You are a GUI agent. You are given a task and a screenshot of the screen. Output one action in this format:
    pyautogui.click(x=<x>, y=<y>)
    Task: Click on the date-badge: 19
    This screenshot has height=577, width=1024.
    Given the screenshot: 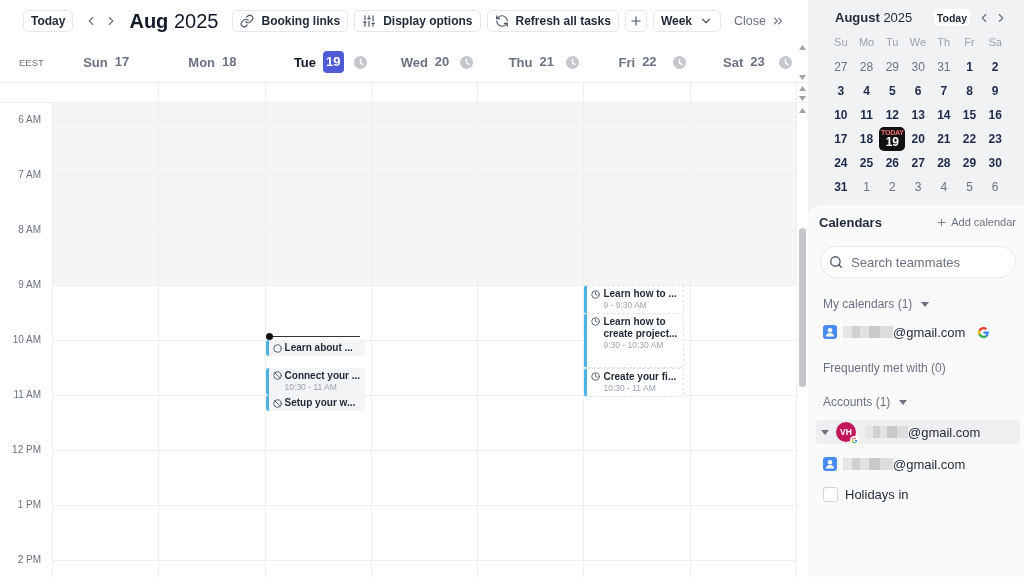 What is the action you would take?
    pyautogui.click(x=333, y=62)
    